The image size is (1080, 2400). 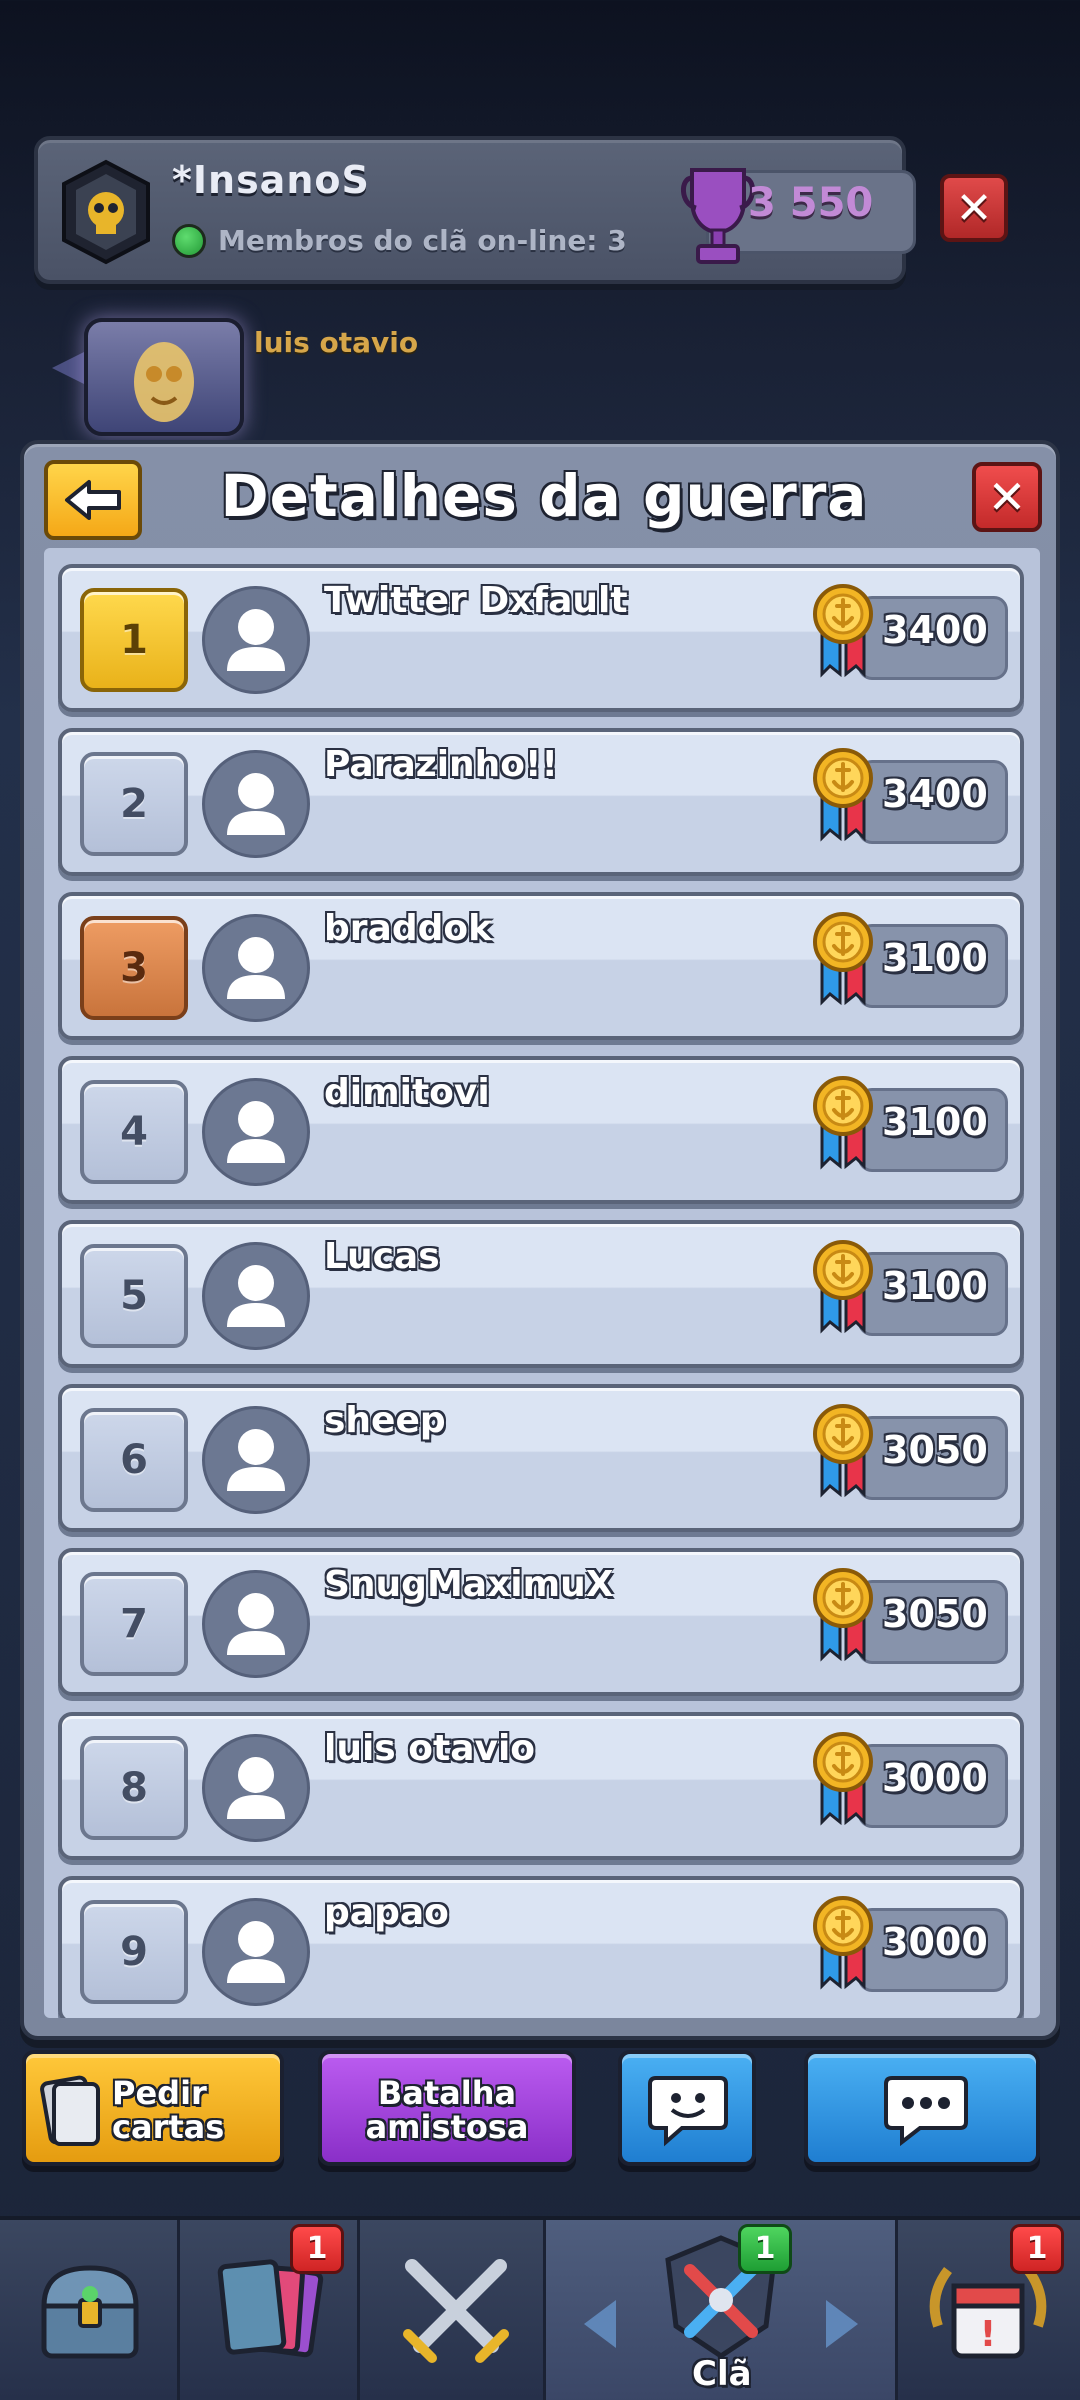 What do you see at coordinates (106, 212) in the screenshot?
I see `clan-badge-icon` at bounding box center [106, 212].